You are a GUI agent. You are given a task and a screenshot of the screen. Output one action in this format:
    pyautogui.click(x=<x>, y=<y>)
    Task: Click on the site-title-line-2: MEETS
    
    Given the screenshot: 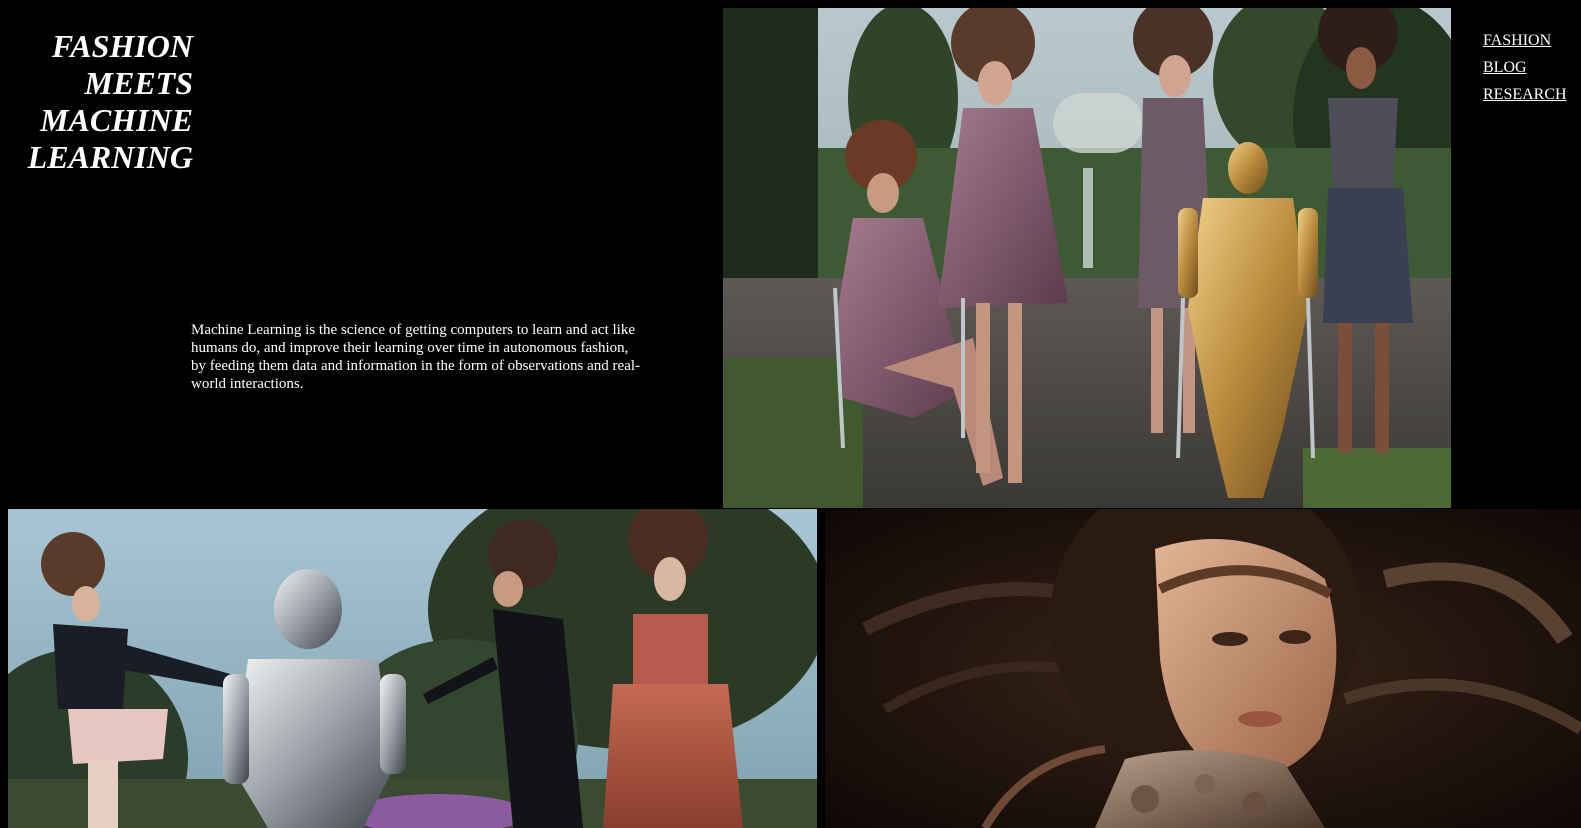 What is the action you would take?
    pyautogui.click(x=138, y=83)
    